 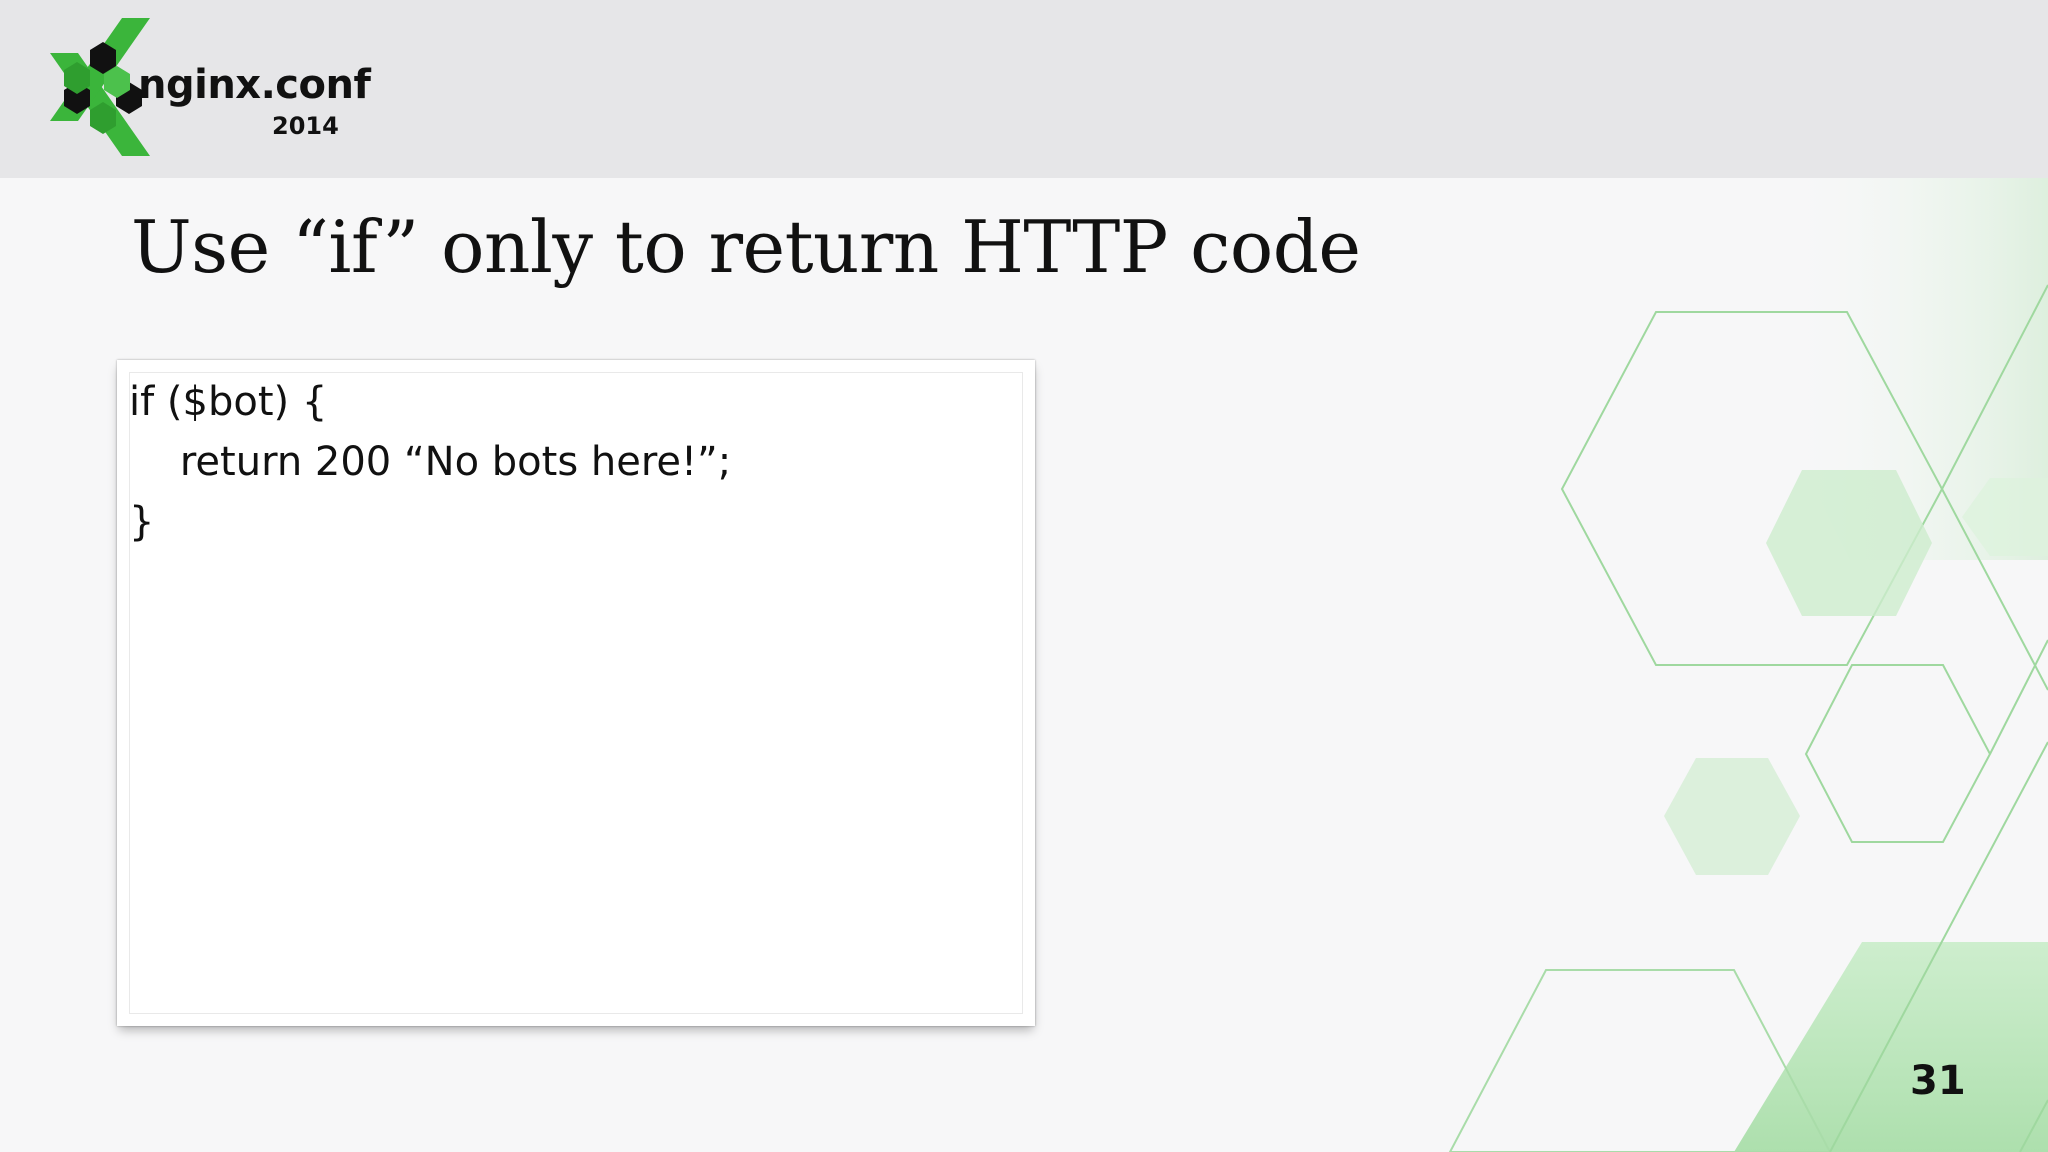 What do you see at coordinates (746, 247) in the screenshot?
I see `slide-title: Use “if” only to return HTTP code` at bounding box center [746, 247].